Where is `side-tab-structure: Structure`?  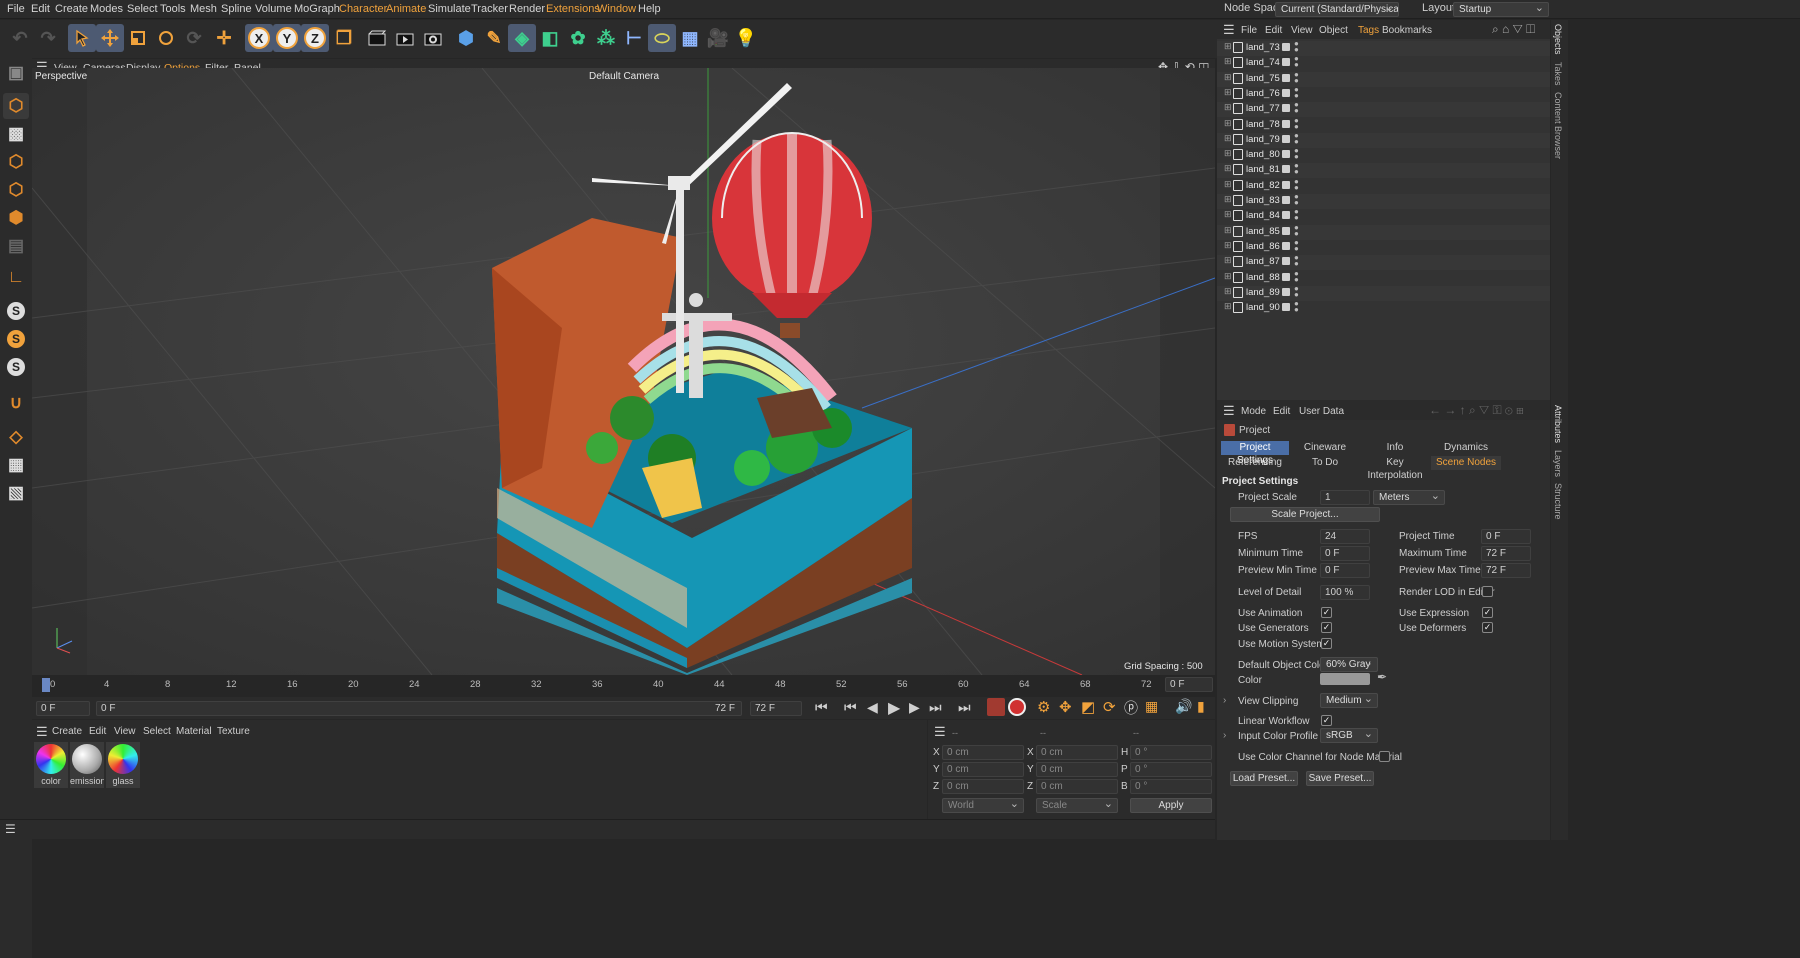 side-tab-structure: Structure is located at coordinates (1558, 501).